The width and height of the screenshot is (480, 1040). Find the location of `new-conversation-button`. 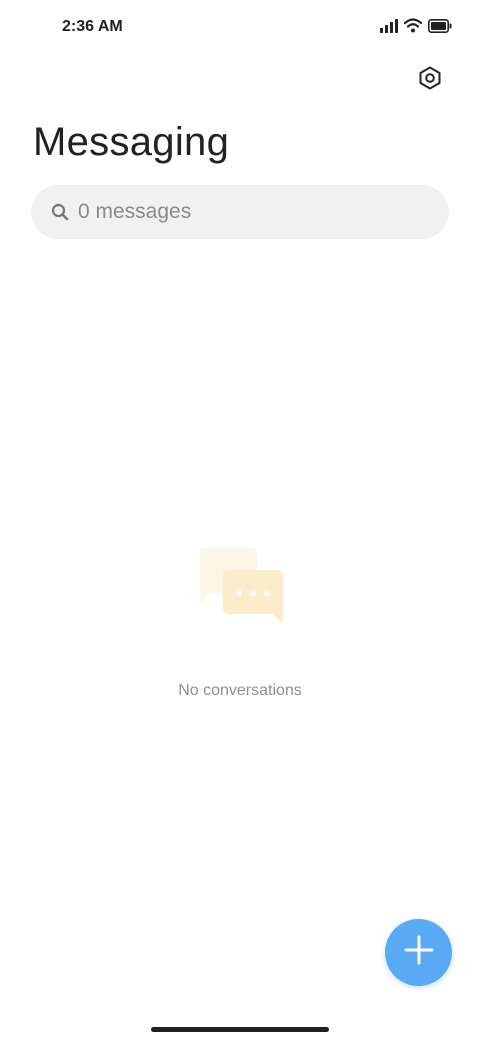

new-conversation-button is located at coordinates (418, 952).